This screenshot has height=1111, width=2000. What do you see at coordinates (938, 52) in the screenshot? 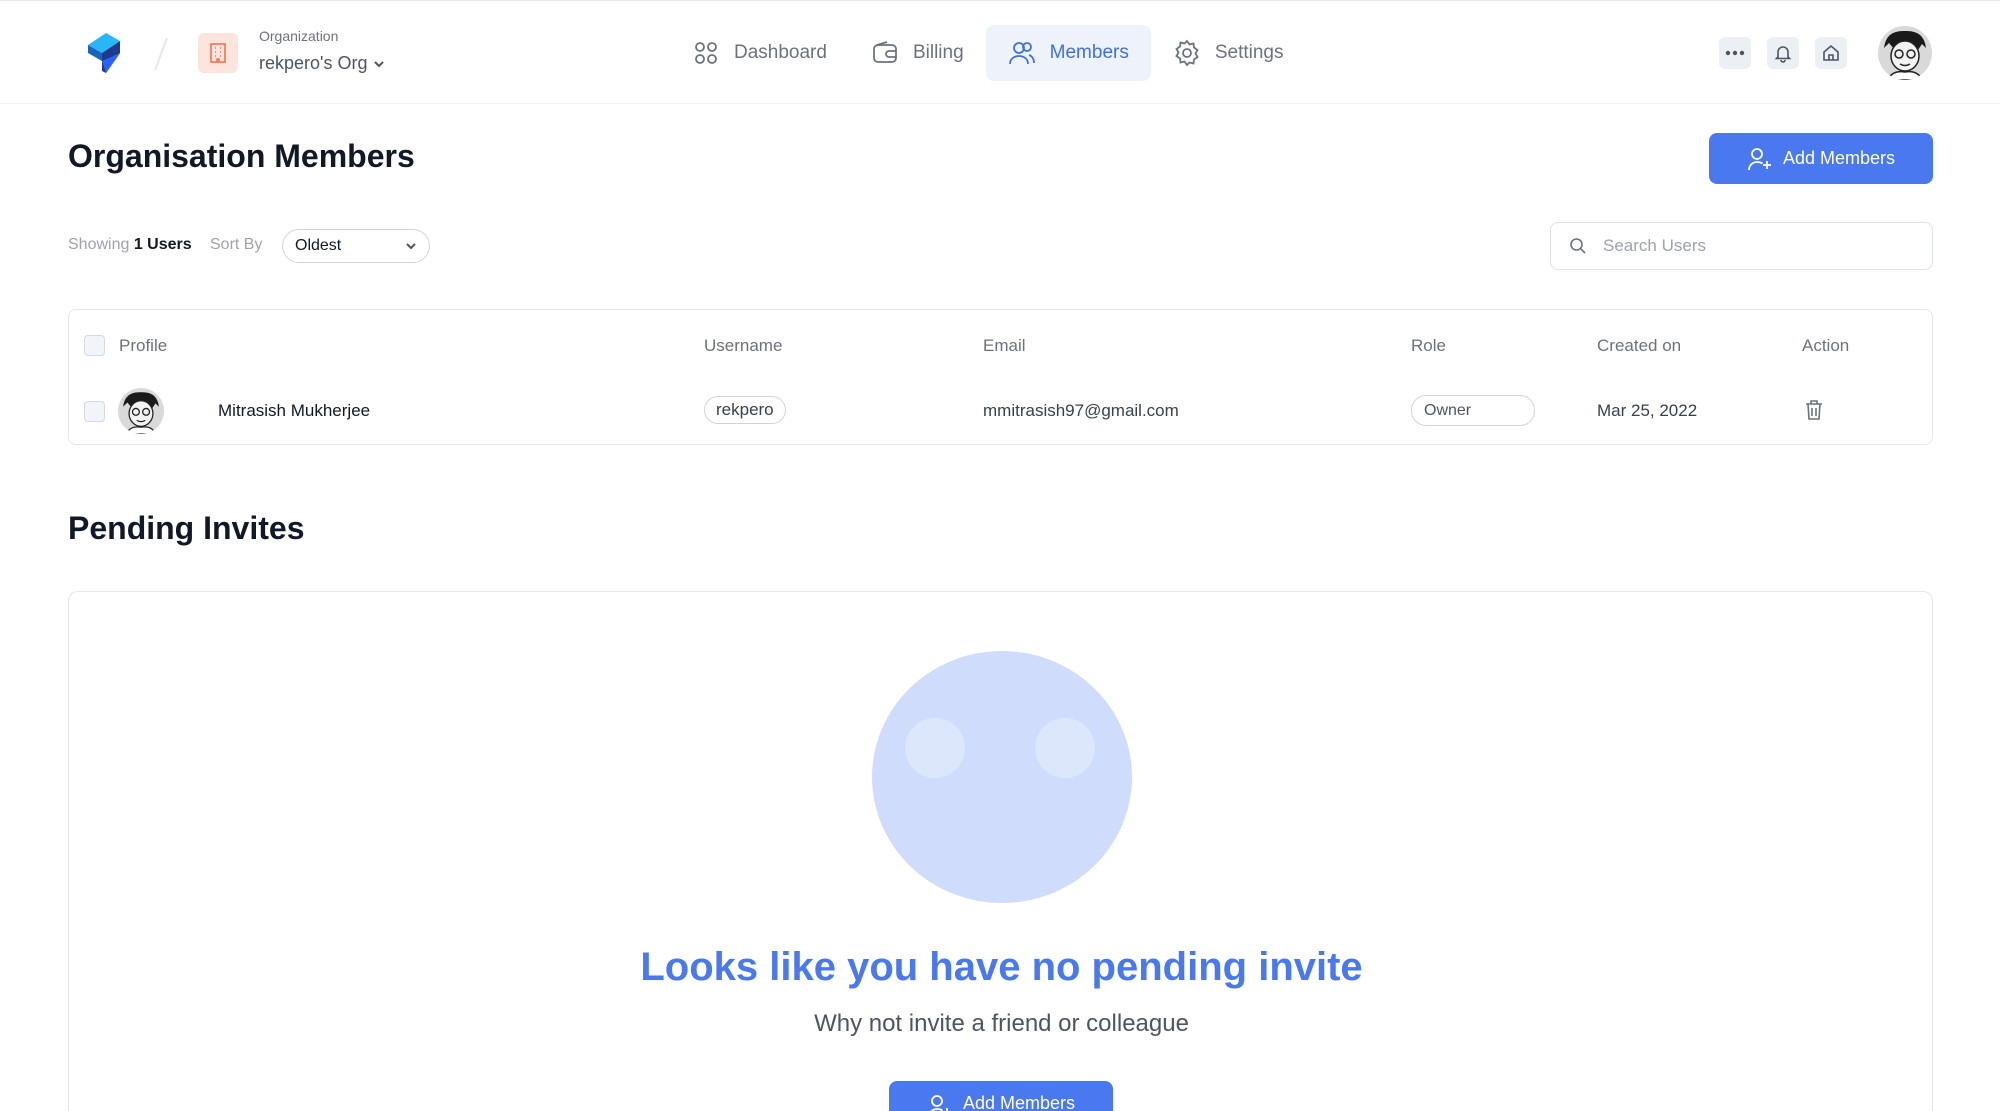
I see `nav-billing-label: Billing` at bounding box center [938, 52].